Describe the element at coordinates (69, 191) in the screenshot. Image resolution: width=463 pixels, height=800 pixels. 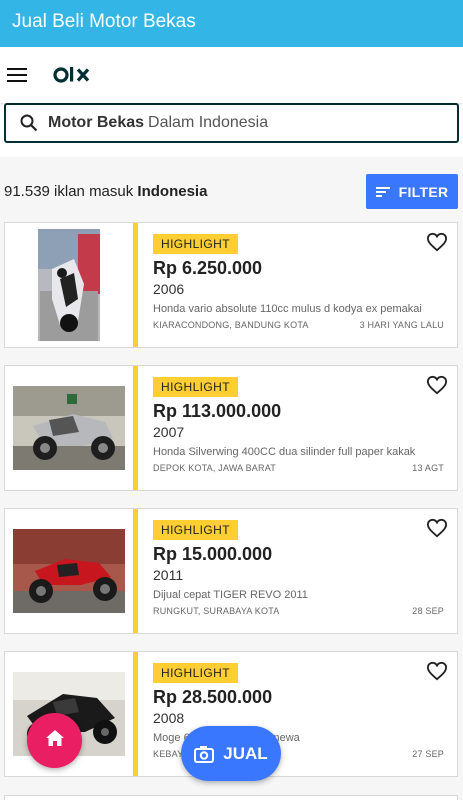
I see `results-count-text: 91.539 iklan masuk` at that location.